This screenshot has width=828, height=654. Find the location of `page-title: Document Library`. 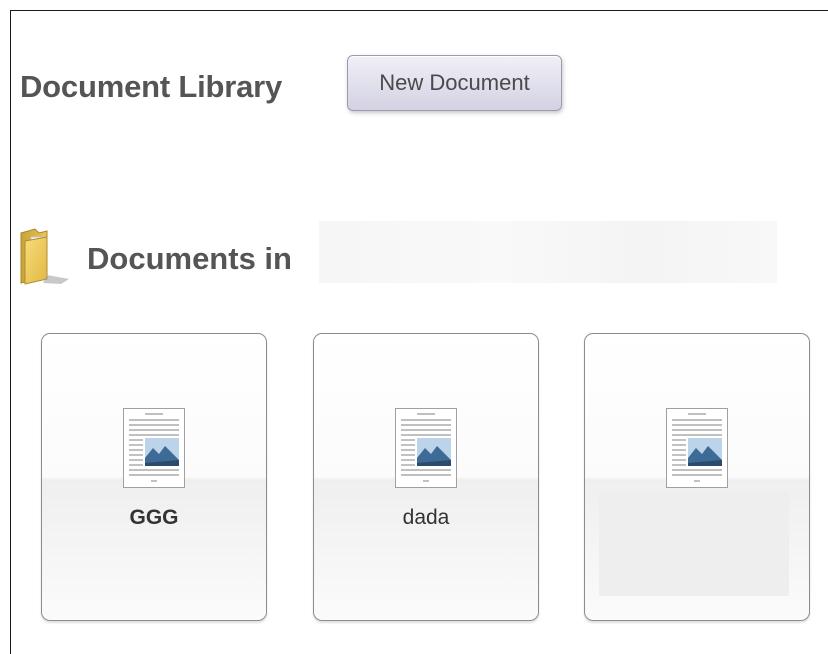

page-title: Document Library is located at coordinates (151, 86).